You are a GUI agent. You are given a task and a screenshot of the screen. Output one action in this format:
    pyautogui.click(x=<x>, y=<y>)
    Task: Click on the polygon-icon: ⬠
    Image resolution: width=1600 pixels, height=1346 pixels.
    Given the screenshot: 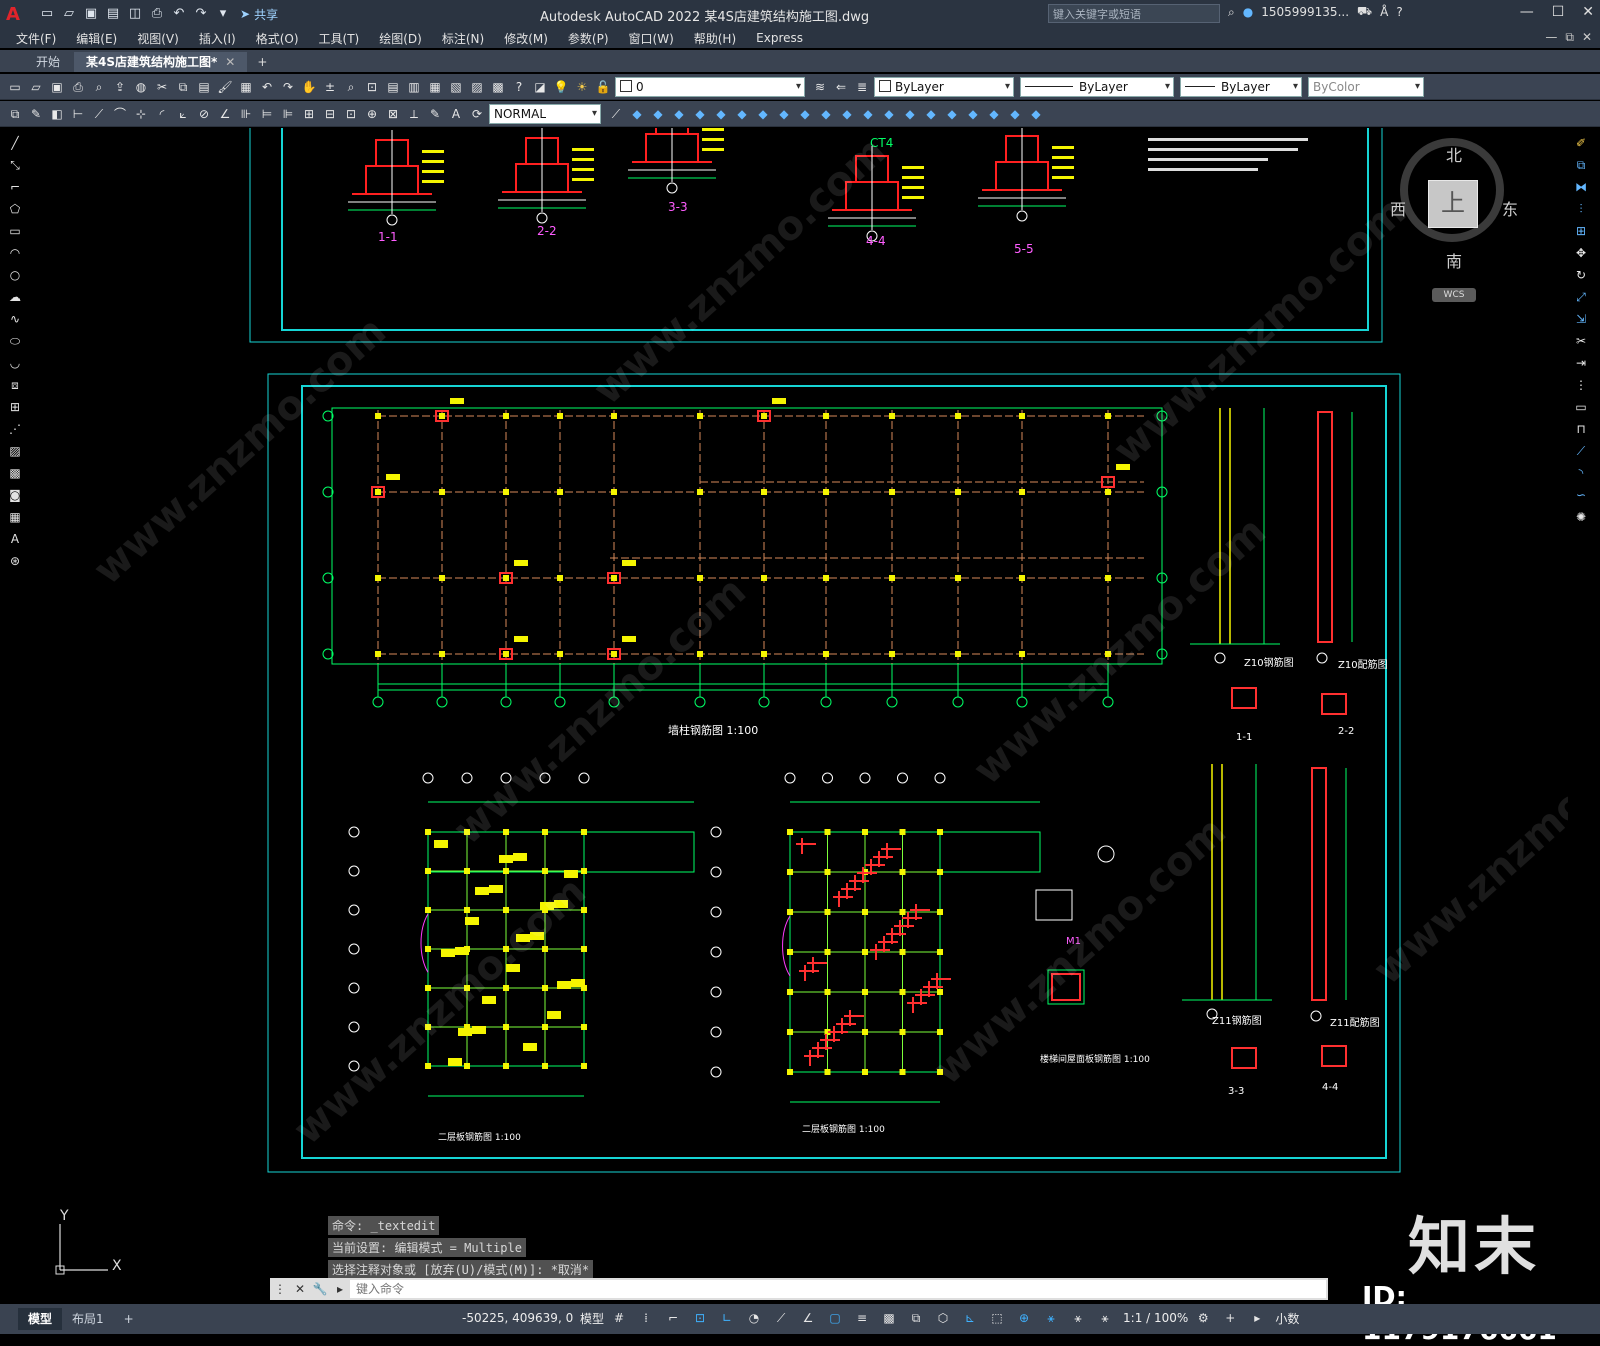 What is the action you would take?
    pyautogui.click(x=15, y=209)
    